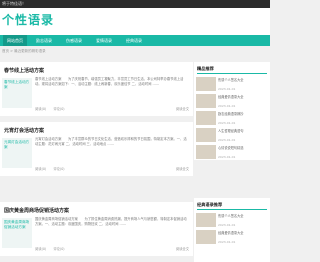 The height and width of the screenshot is (262, 320). What do you see at coordinates (17, 233) in the screenshot?
I see `post-thumbnail: 国庆黄金周商场促销活动方案` at bounding box center [17, 233].